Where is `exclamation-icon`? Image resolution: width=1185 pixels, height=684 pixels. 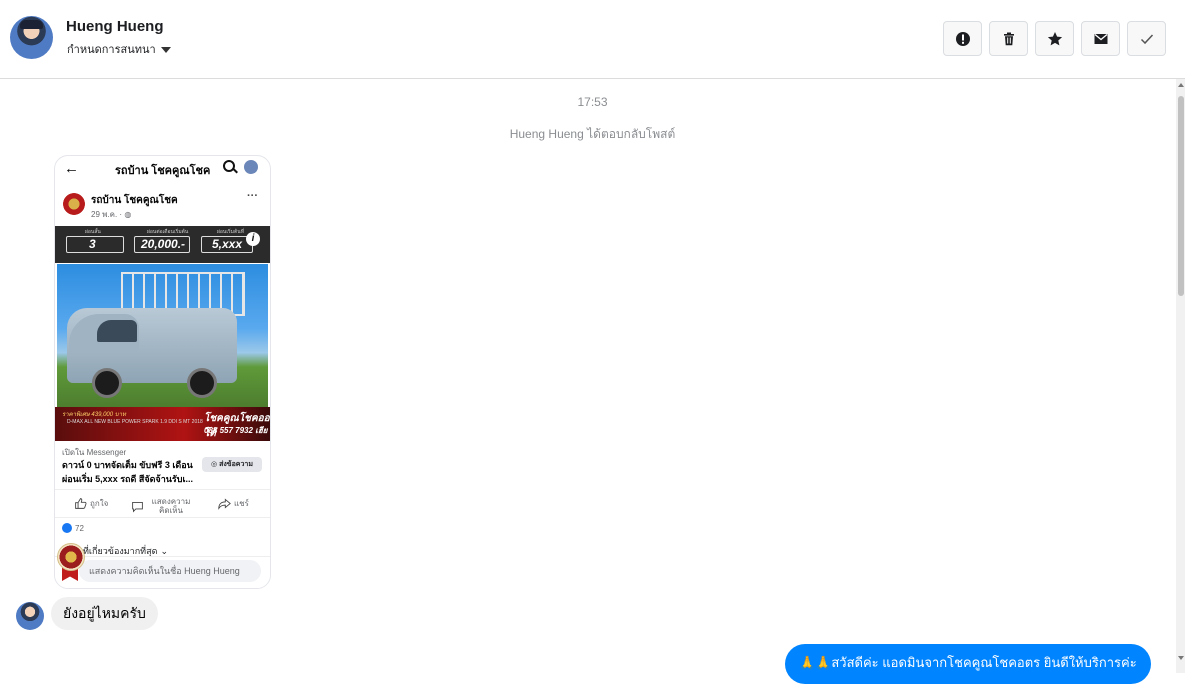
exclamation-icon is located at coordinates (962, 38).